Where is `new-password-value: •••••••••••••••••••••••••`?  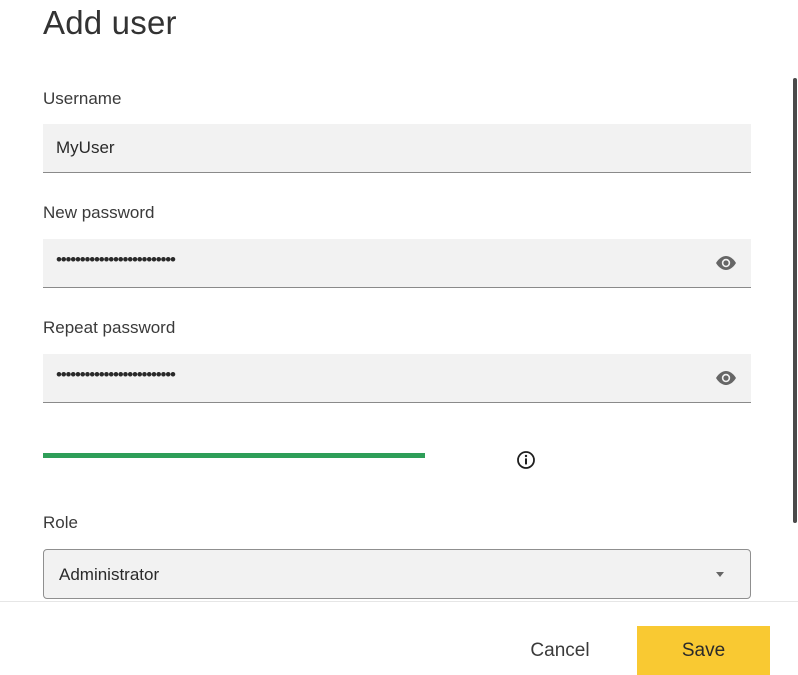 new-password-value: ••••••••••••••••••••••••• is located at coordinates (116, 260).